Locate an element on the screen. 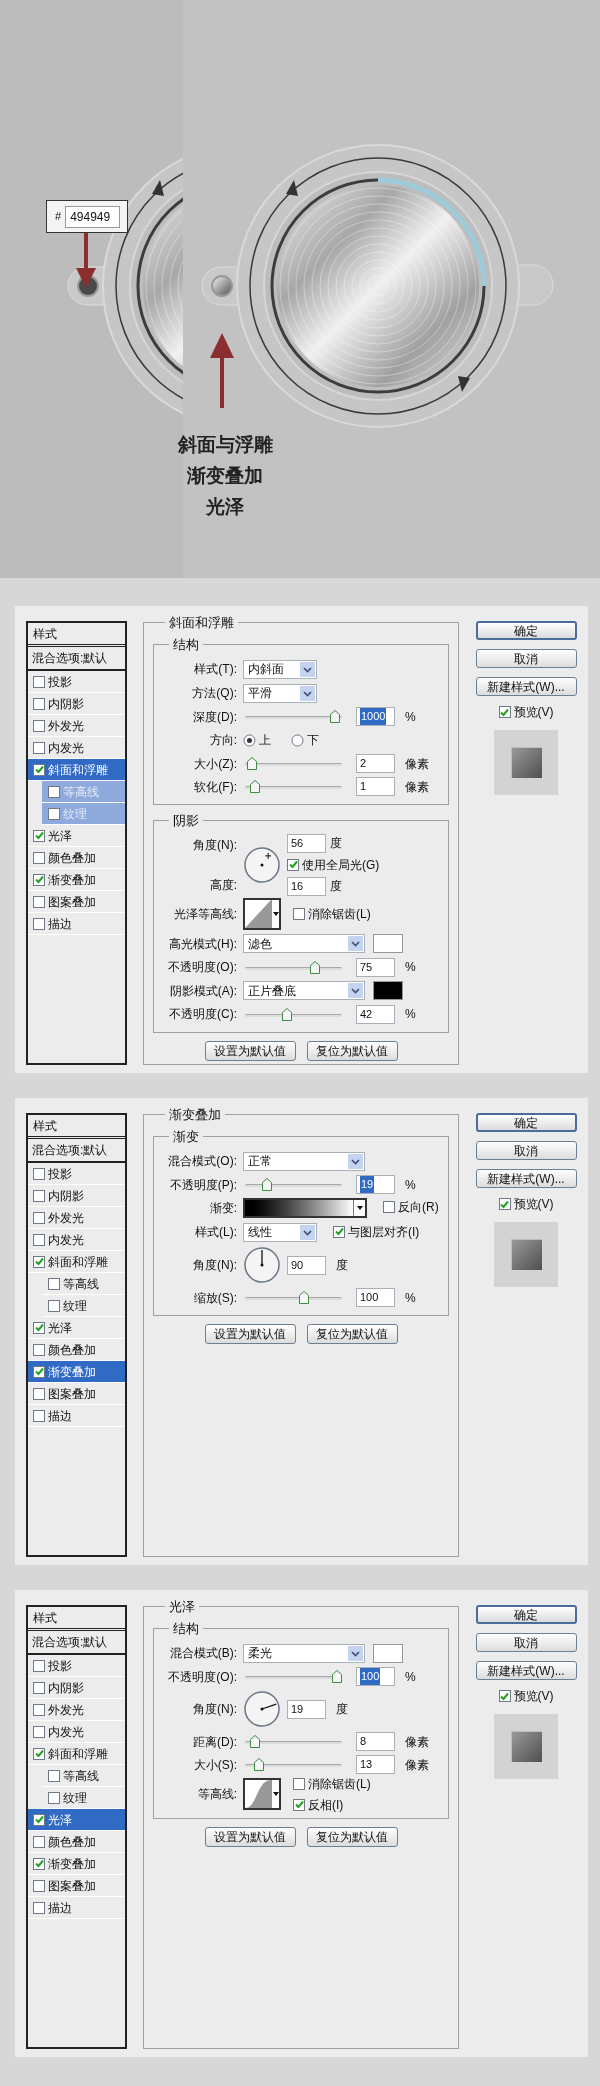 This screenshot has height=2086, width=600. number-field: 1 is located at coordinates (375, 786).